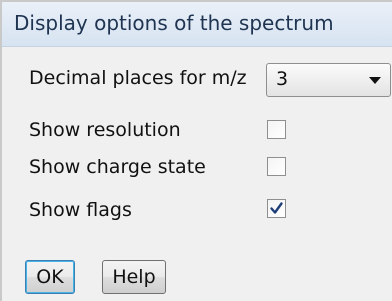 The image size is (392, 301). Describe the element at coordinates (276, 129) in the screenshot. I see `show-resolution-checkbox` at that location.